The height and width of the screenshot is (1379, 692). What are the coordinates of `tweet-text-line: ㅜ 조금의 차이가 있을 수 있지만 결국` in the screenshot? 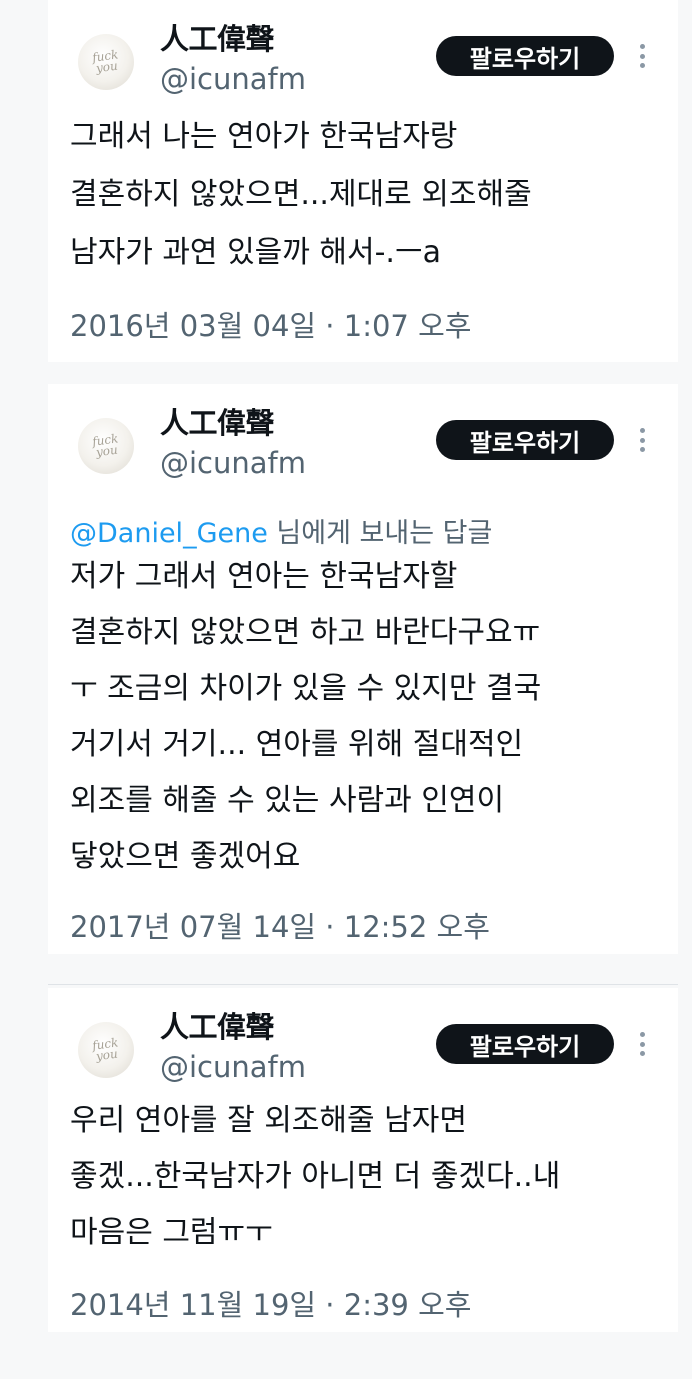 It's located at (306, 688).